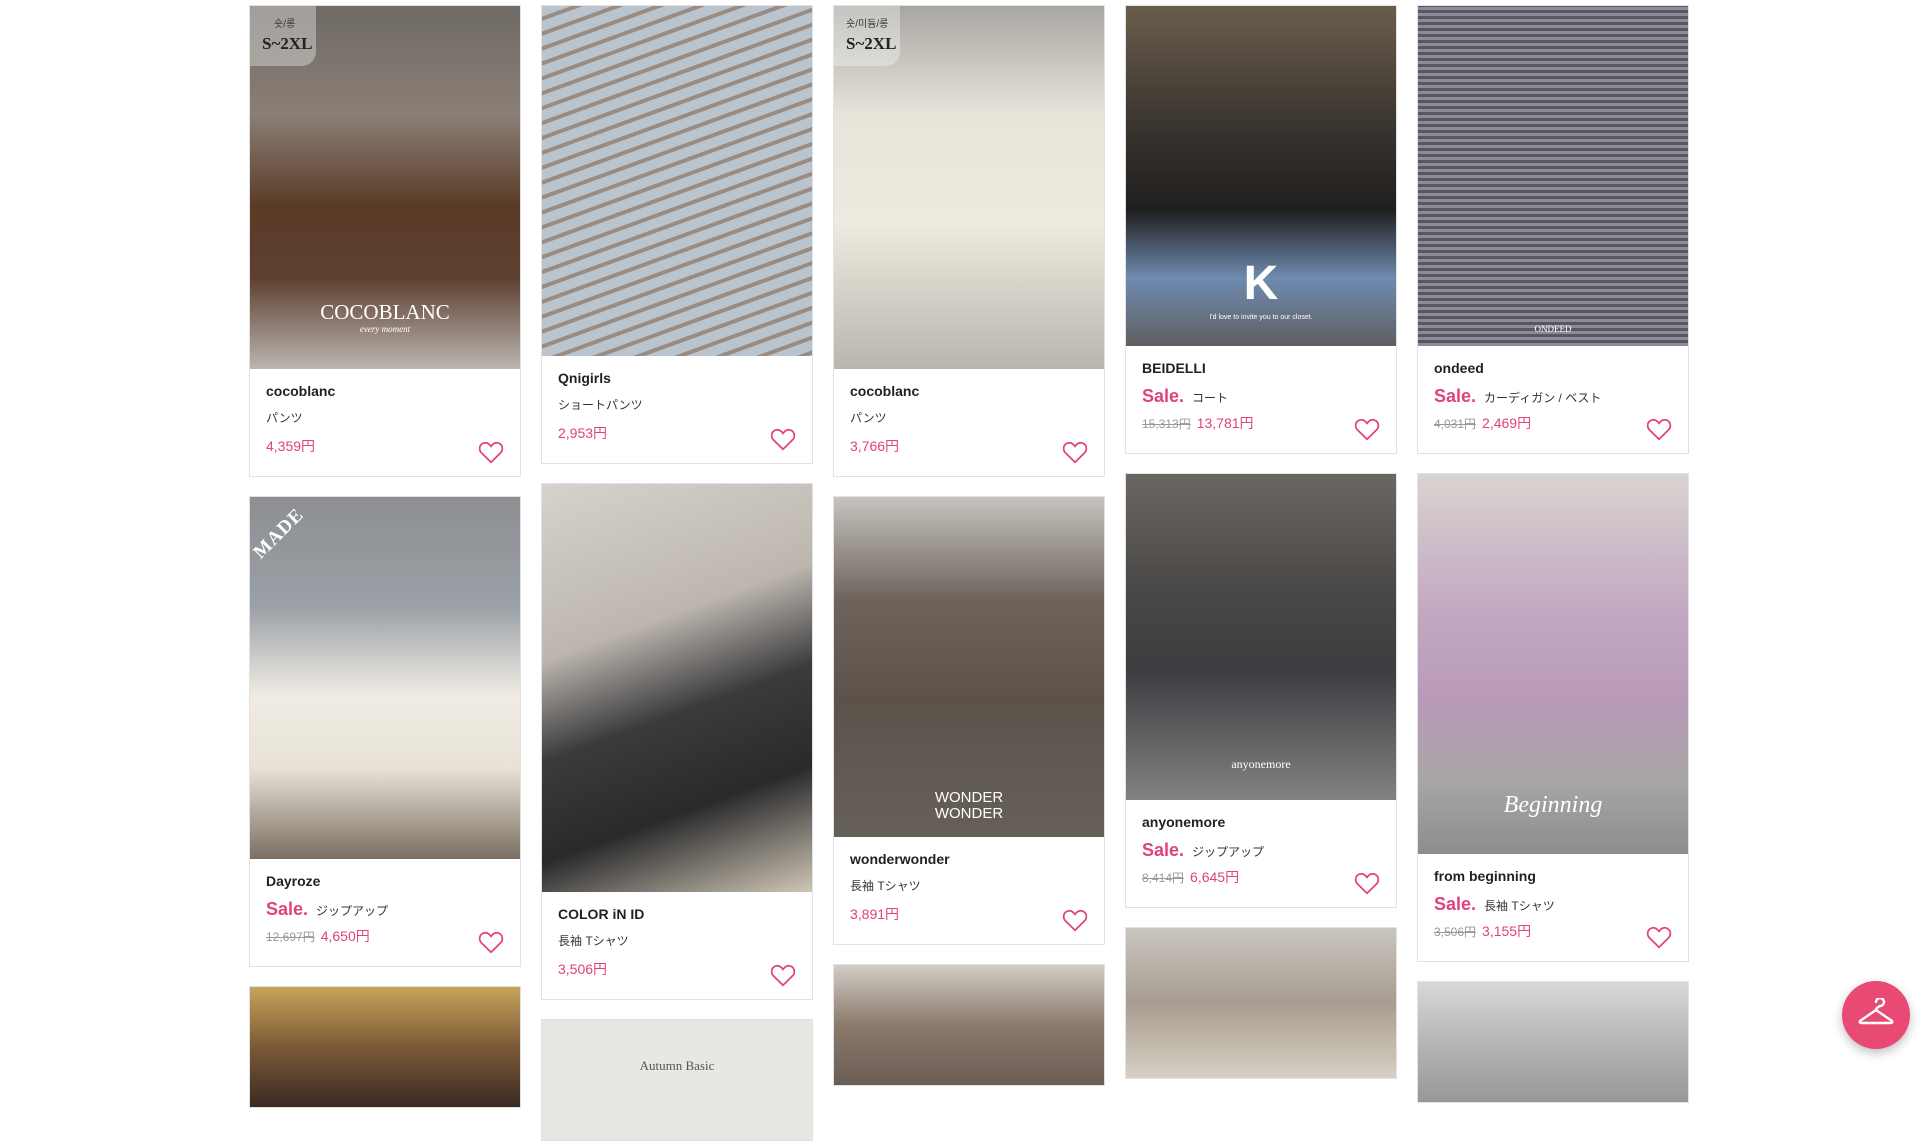 The height and width of the screenshot is (1141, 1920). Describe the element at coordinates (969, 422) in the screenshot. I see `product-info: cocoblanc パンツ 3,766円` at that location.